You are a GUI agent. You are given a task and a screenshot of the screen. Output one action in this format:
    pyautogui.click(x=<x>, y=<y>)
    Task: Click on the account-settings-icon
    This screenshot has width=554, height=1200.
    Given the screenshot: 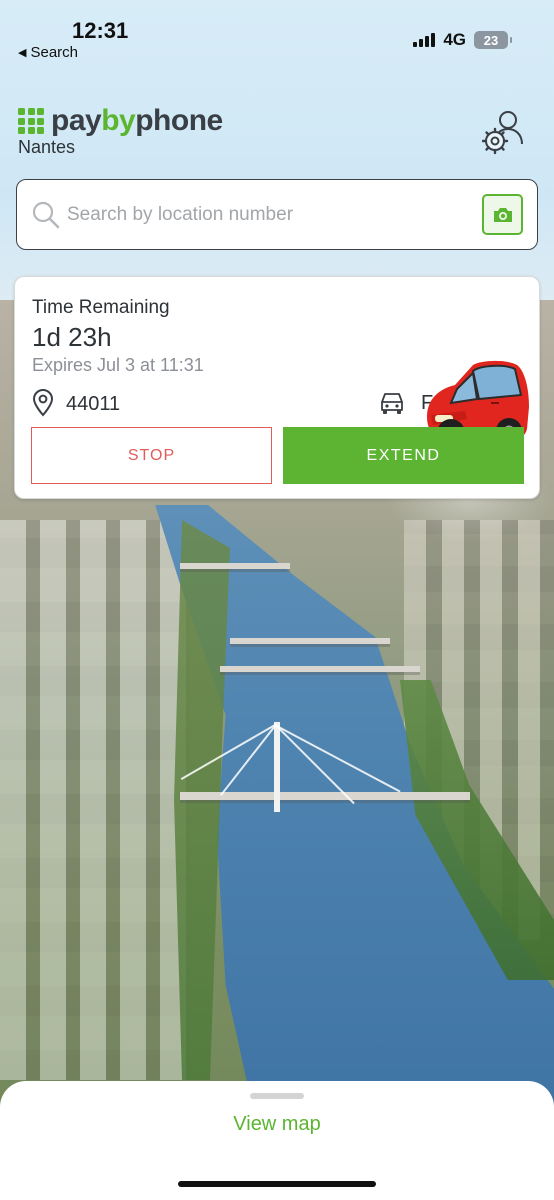 What is the action you would take?
    pyautogui.click(x=502, y=133)
    